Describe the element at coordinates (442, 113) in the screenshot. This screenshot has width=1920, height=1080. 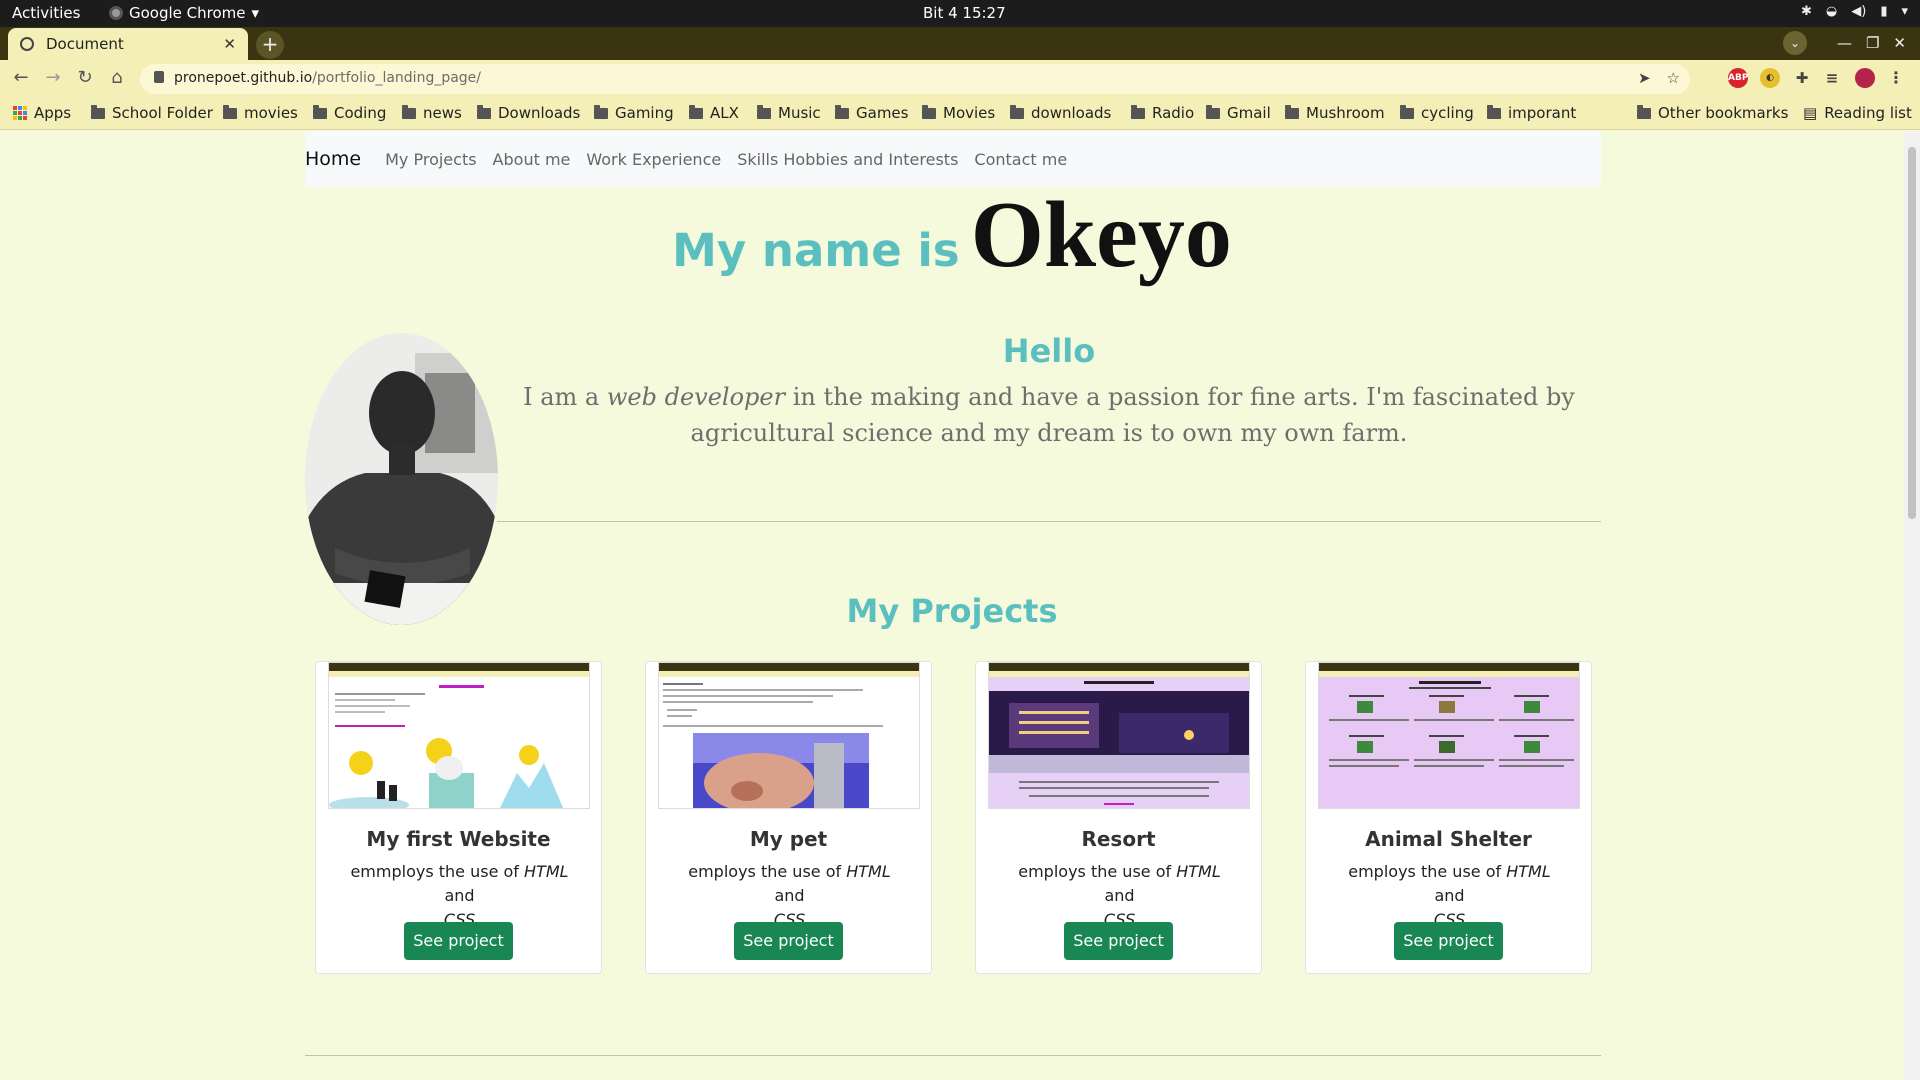
I see `bookmark-label: news` at that location.